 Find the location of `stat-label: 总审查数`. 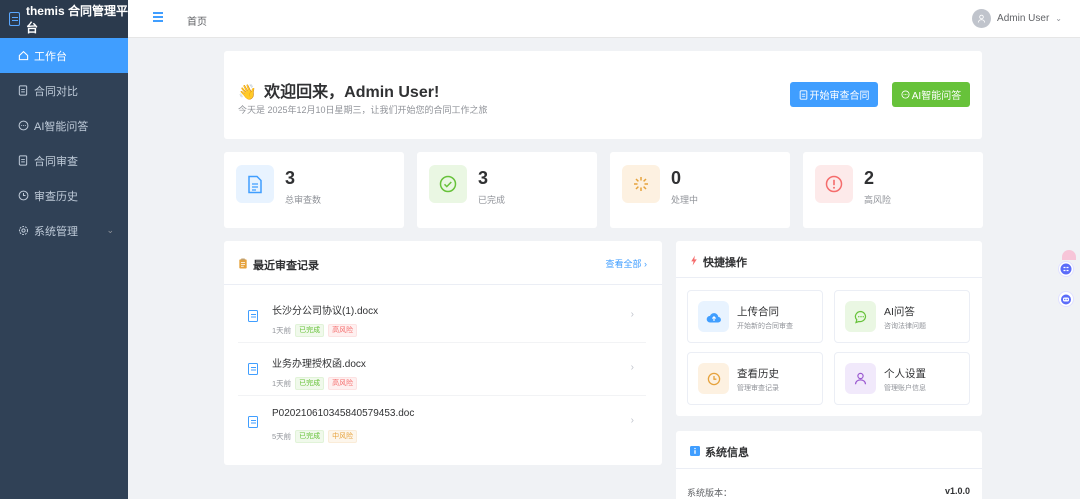

stat-label: 总审查数 is located at coordinates (303, 200).